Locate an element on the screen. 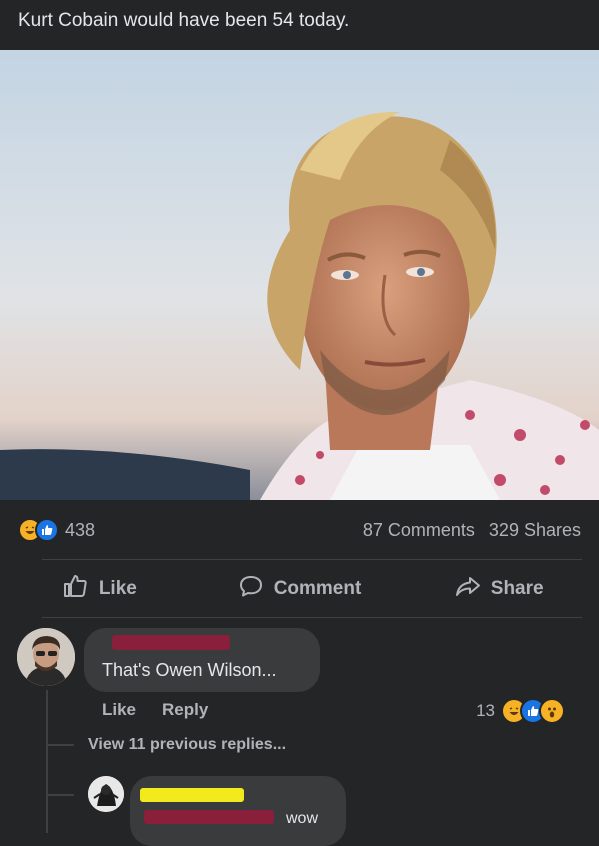 The width and height of the screenshot is (599, 846). comment-reply-button: Reply is located at coordinates (185, 710).